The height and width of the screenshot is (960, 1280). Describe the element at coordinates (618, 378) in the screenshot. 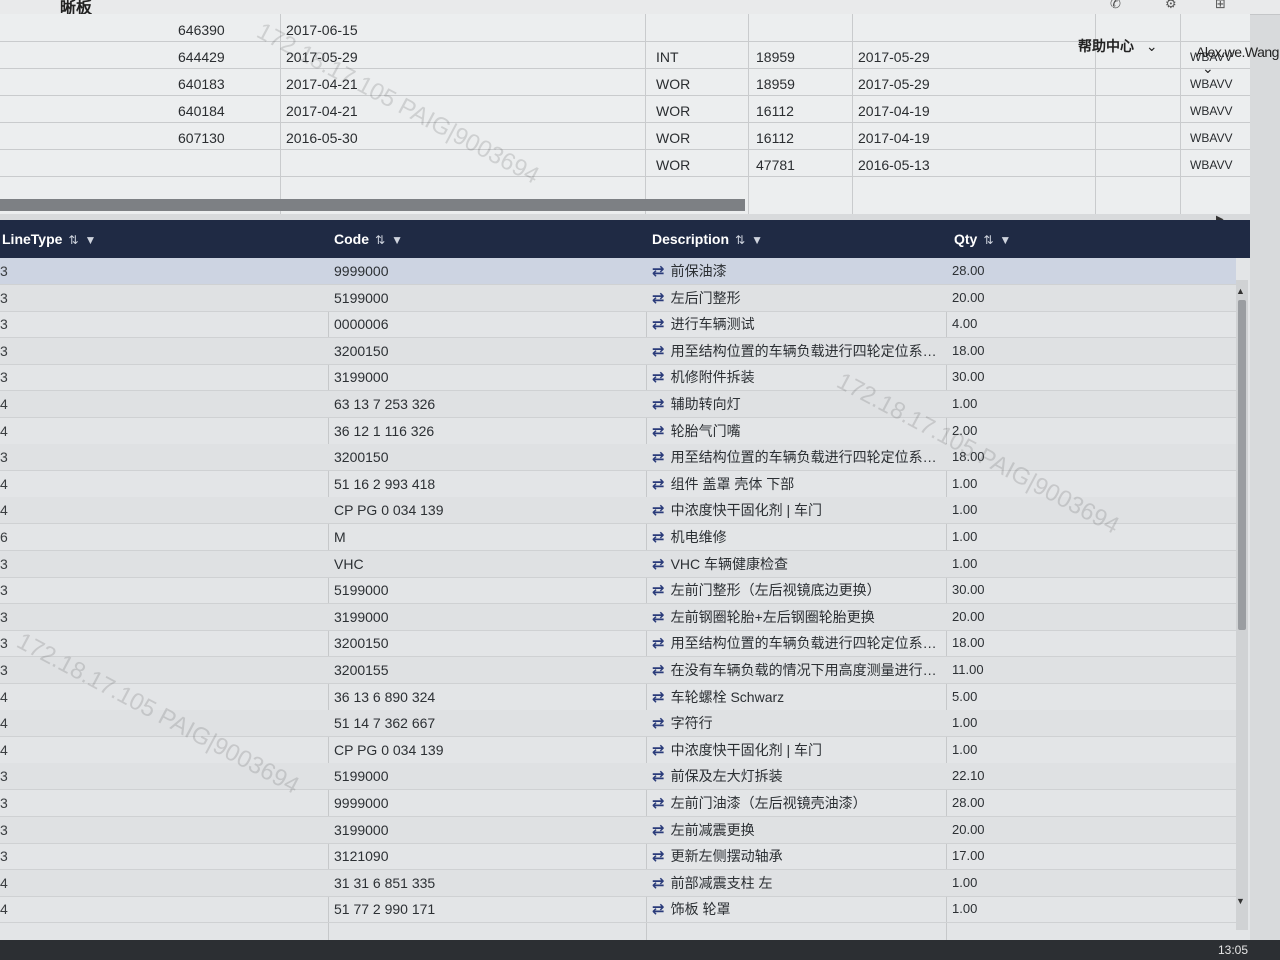

I see `table-row: 3 3199000 ⇄ 机修附件拆装 30.00` at that location.